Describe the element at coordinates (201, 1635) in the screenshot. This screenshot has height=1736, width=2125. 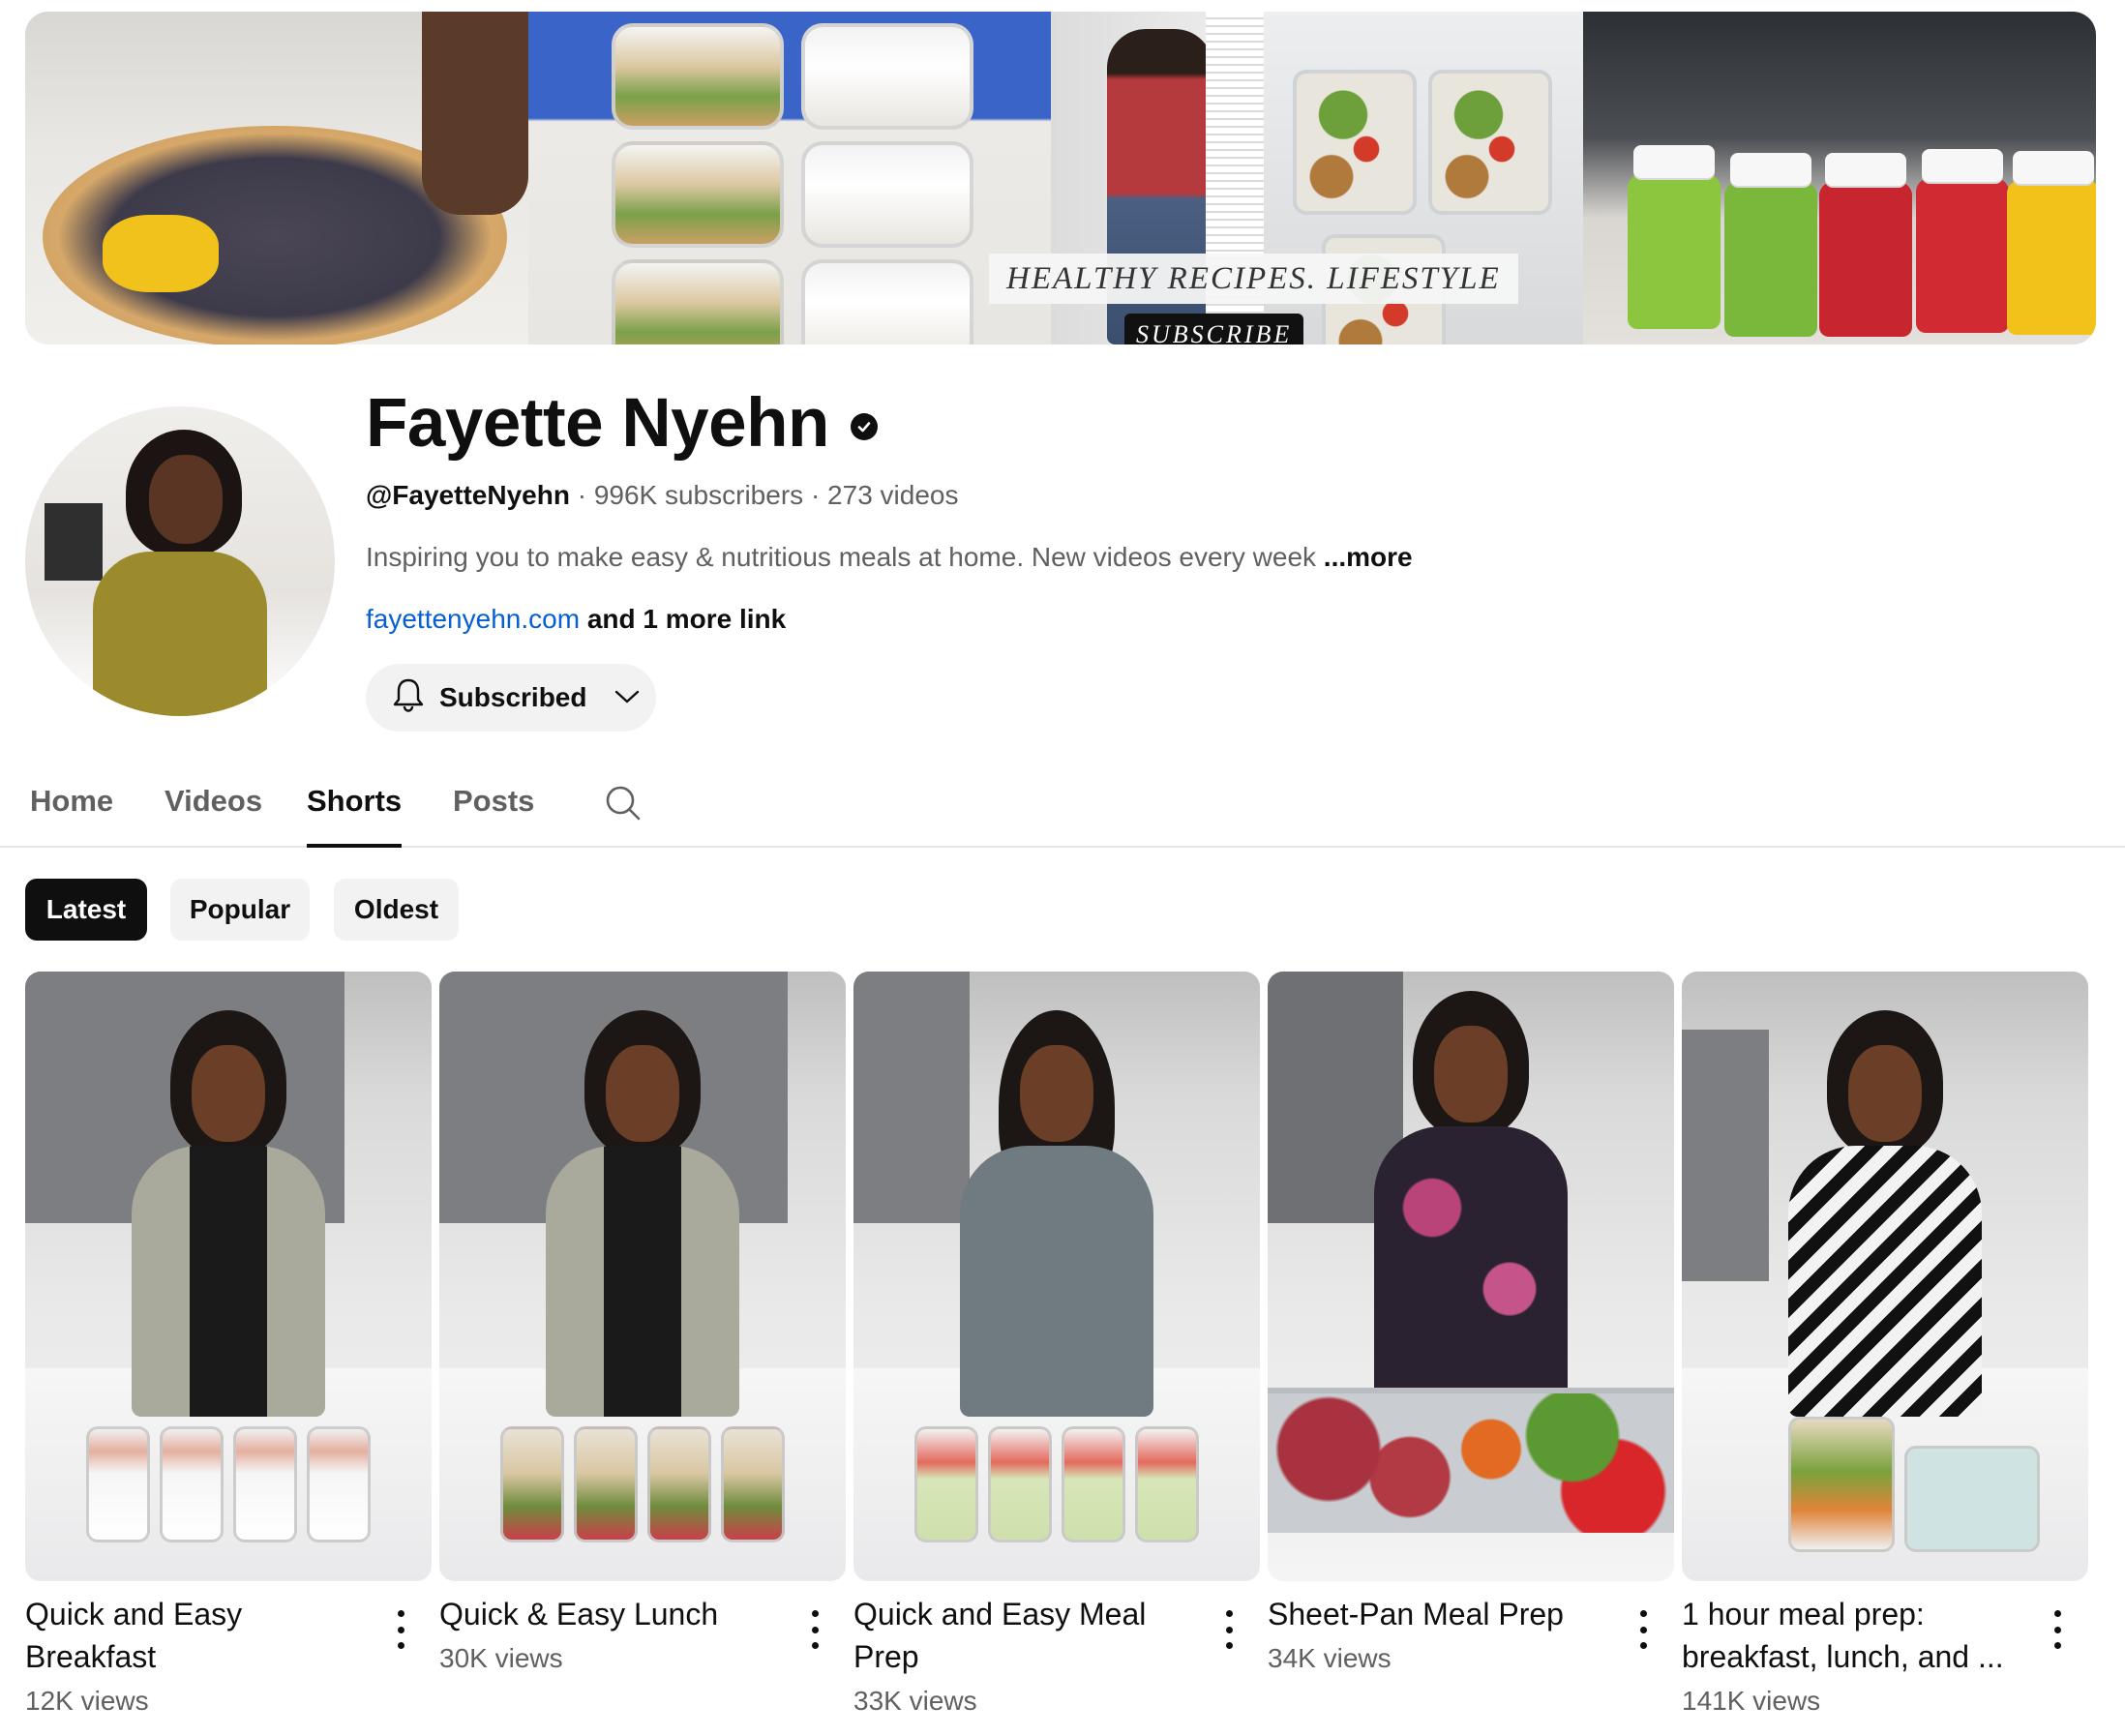
I see `short-title: Quick and Easy Breakfast` at that location.